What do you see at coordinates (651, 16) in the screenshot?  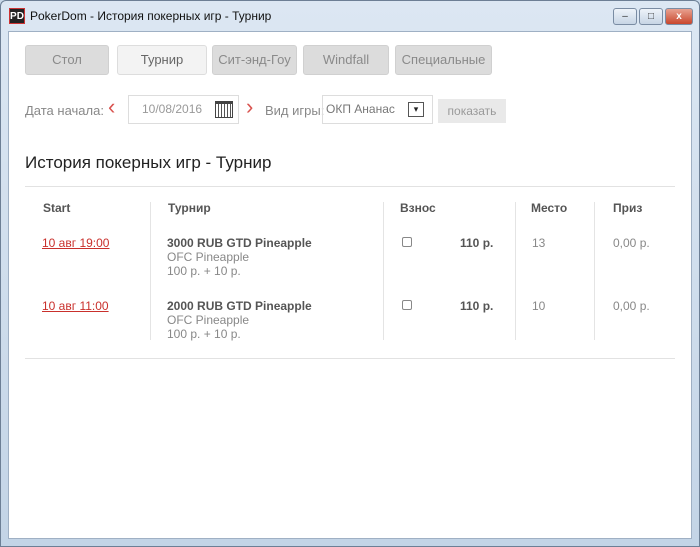 I see `maximize-button: □` at bounding box center [651, 16].